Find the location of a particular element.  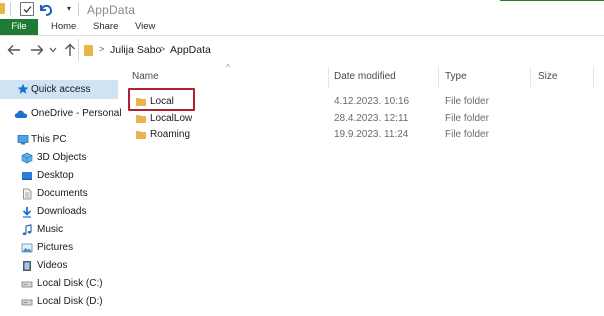

sidebar-item-desktop: Desktop is located at coordinates (59, 176).